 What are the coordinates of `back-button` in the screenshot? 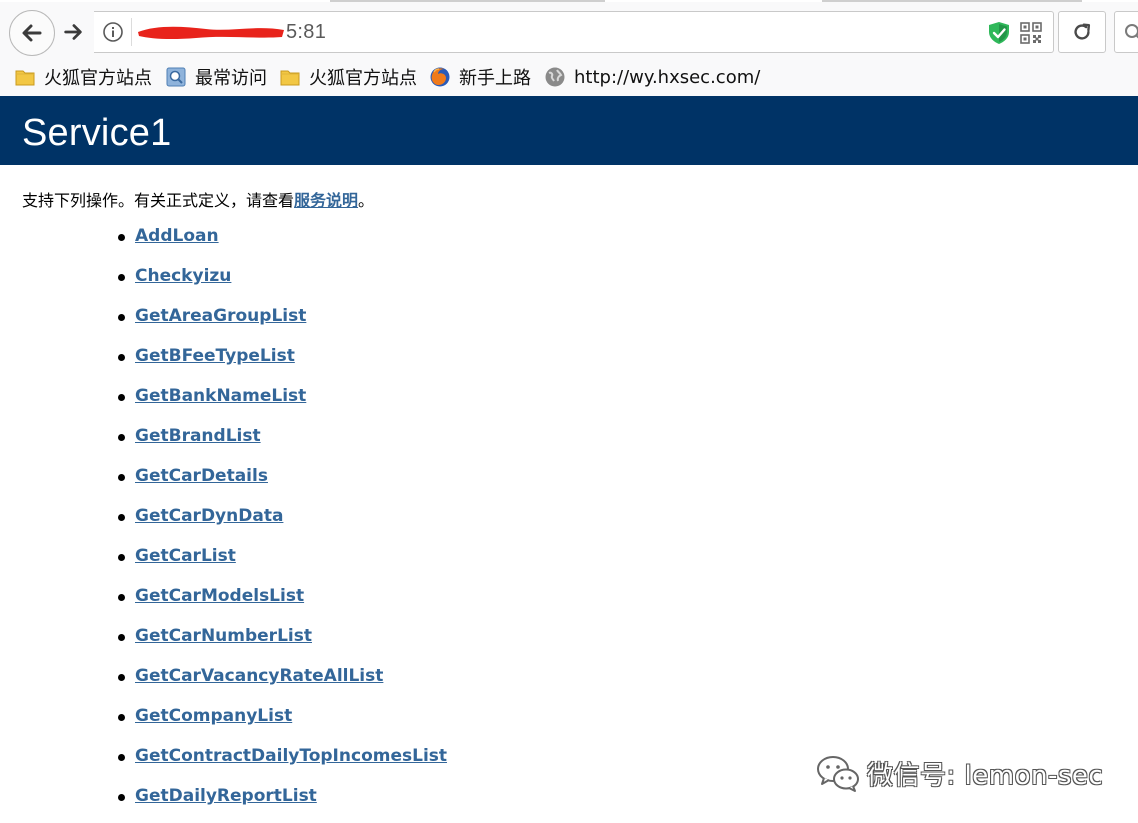 It's located at (32, 33).